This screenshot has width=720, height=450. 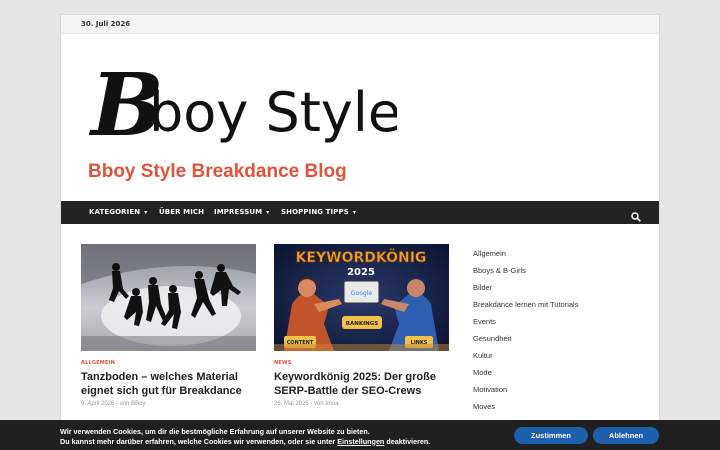 I want to click on accept-cookies-button: Zustimmen, so click(x=551, y=435).